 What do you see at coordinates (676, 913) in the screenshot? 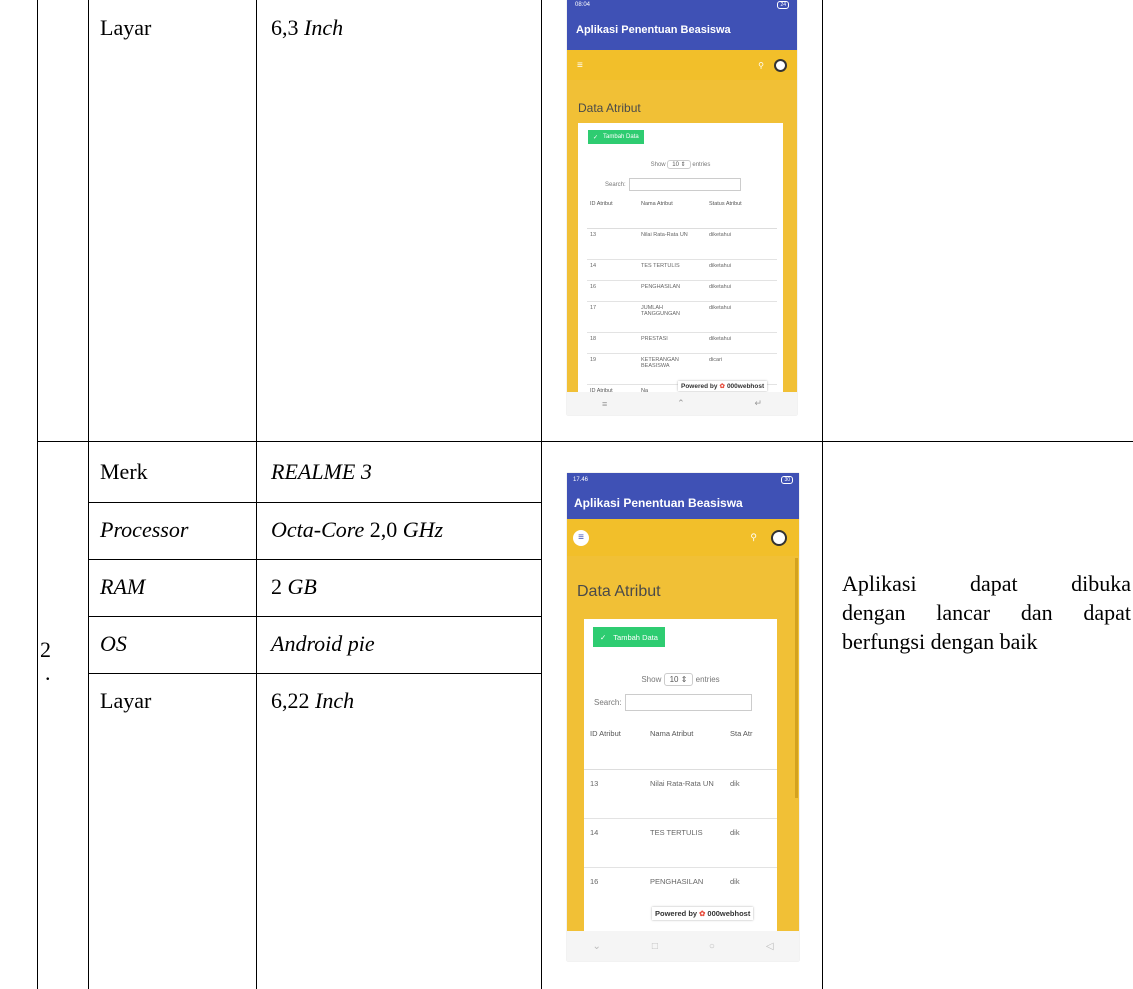
I see `phone2-powered-label: Powered by` at bounding box center [676, 913].